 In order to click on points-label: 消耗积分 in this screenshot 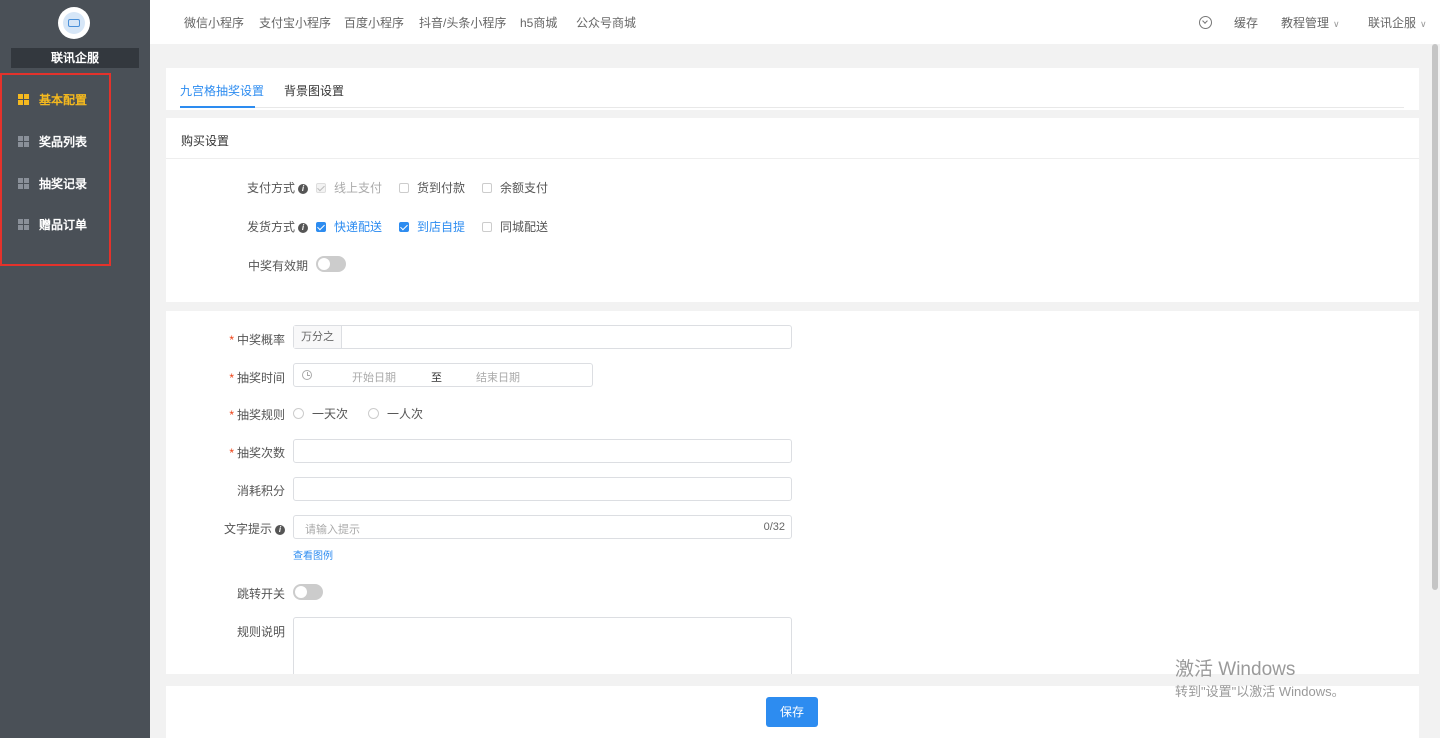, I will do `click(260, 491)`.